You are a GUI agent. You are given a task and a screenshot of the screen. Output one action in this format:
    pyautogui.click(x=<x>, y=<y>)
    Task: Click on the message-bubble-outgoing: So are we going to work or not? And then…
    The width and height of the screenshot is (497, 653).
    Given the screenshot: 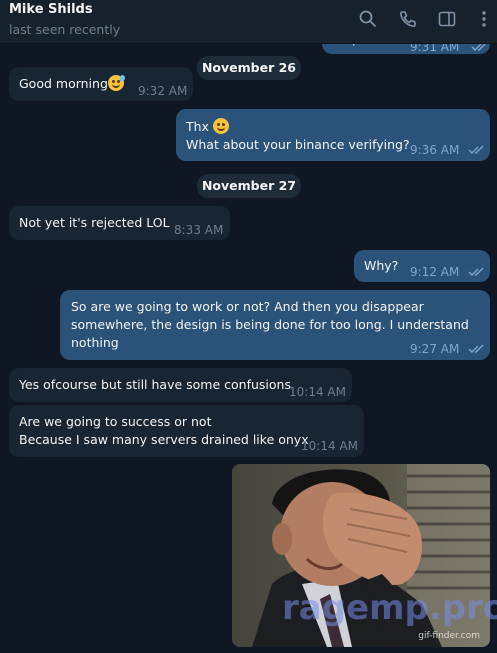 What is the action you would take?
    pyautogui.click(x=275, y=325)
    